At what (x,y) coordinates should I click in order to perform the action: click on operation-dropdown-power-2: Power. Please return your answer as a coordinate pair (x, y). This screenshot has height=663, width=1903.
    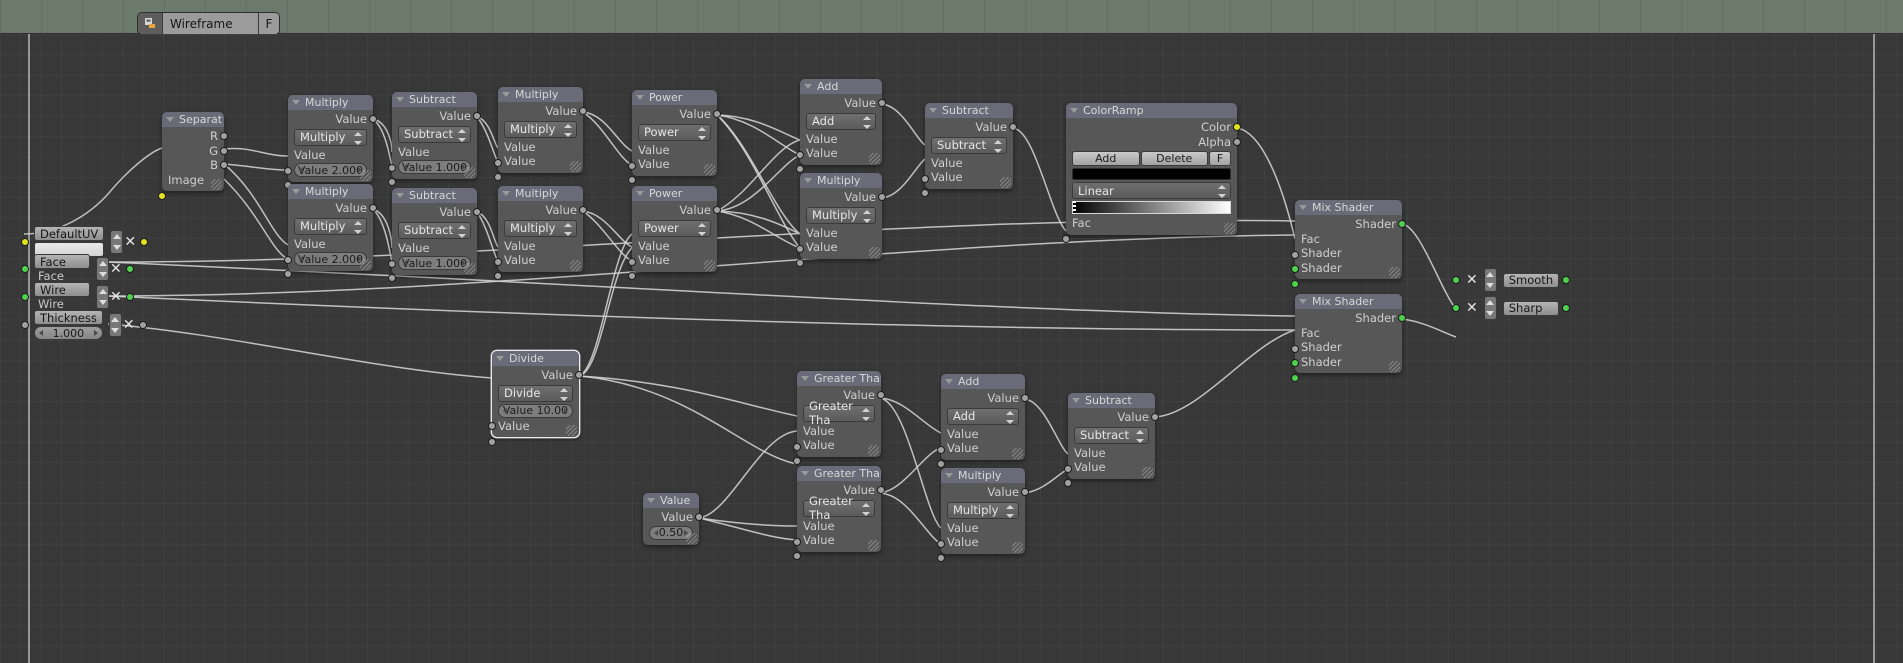
    Looking at the image, I should click on (674, 228).